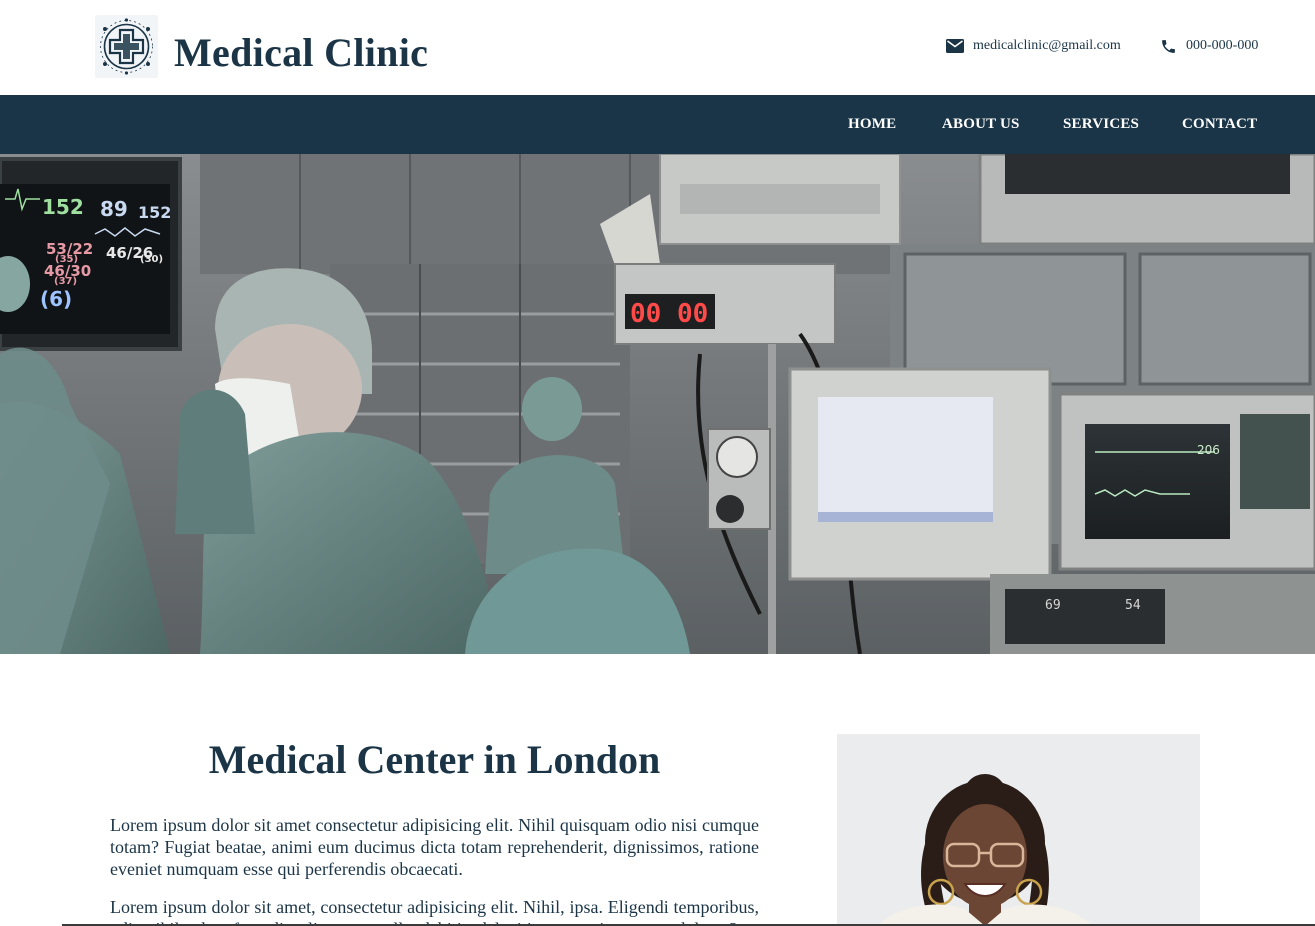  I want to click on doctor-portrait-image, so click(1018, 830).